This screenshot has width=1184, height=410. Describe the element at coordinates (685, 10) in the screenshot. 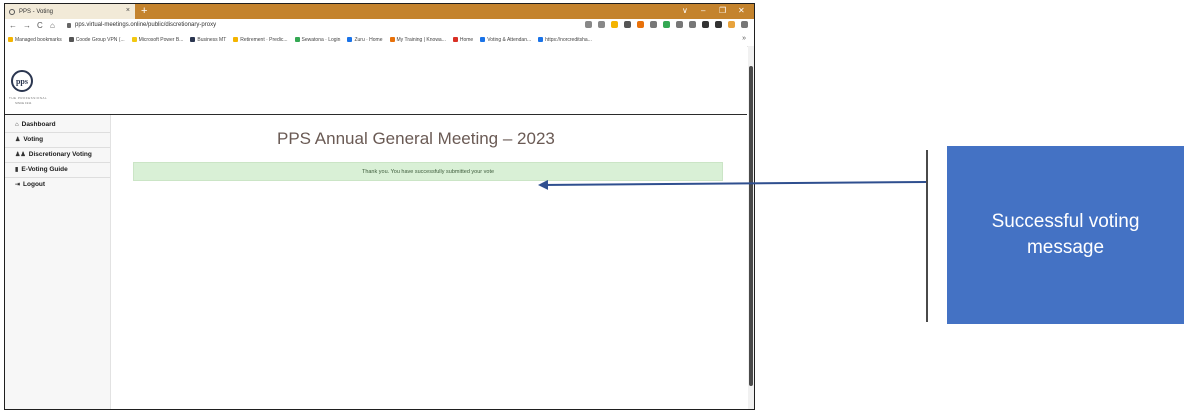

I see `tab-search-button: ∨` at that location.